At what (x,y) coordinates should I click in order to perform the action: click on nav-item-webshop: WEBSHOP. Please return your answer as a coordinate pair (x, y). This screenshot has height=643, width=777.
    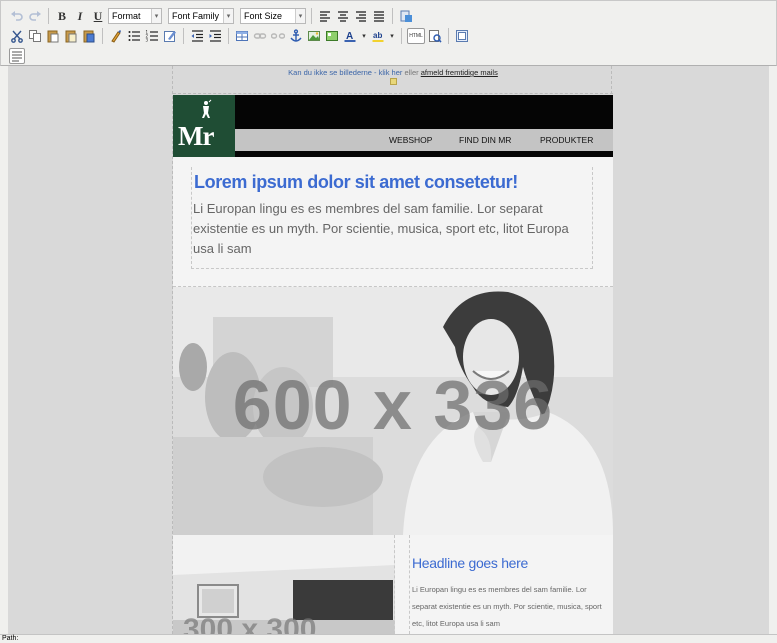
    Looking at the image, I should click on (410, 140).